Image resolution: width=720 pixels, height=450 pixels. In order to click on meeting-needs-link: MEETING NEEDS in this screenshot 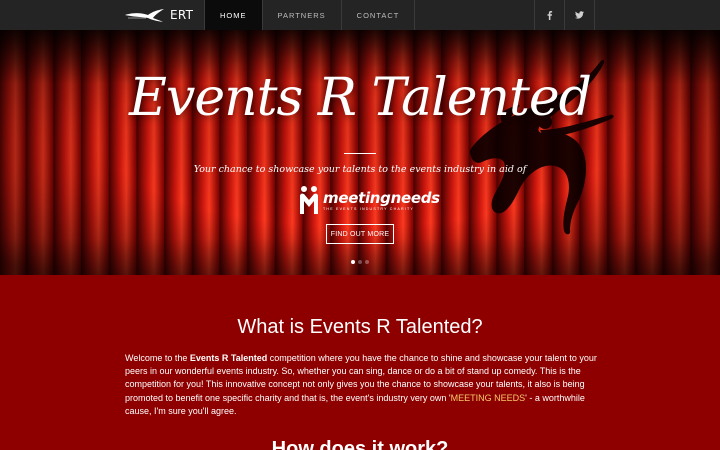, I will do `click(488, 398)`.